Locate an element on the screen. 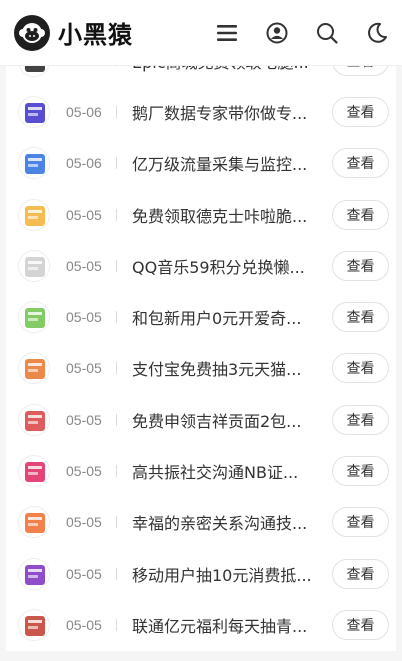 This screenshot has height=661, width=402. list-item: 05-05 QQ音乐59积分兑换懒... 查看 is located at coordinates (201, 265).